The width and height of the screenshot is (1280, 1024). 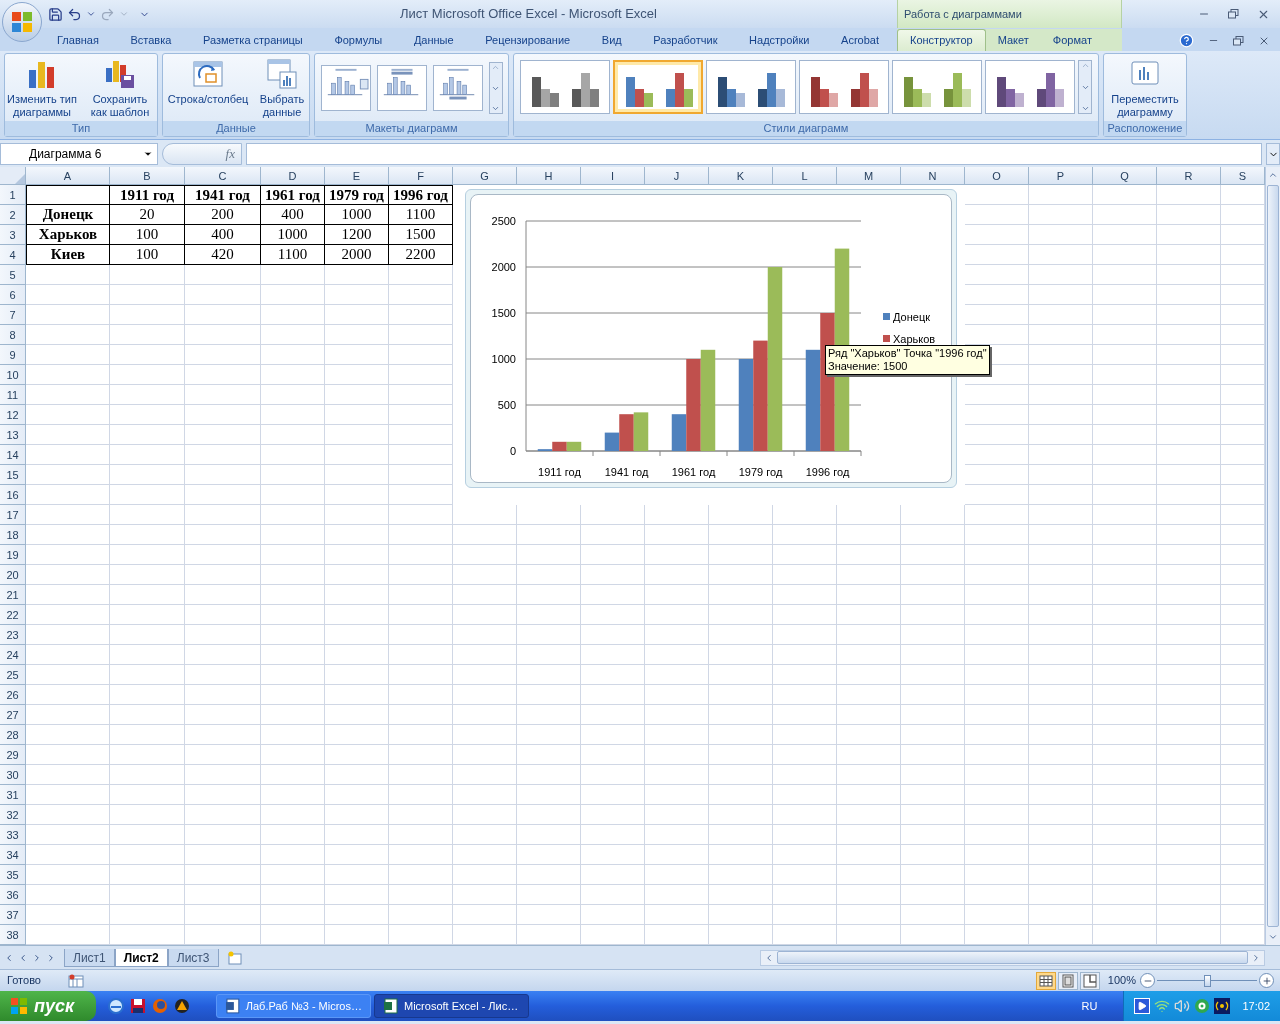 What do you see at coordinates (1085, 108) in the screenshot?
I see `more-icon` at bounding box center [1085, 108].